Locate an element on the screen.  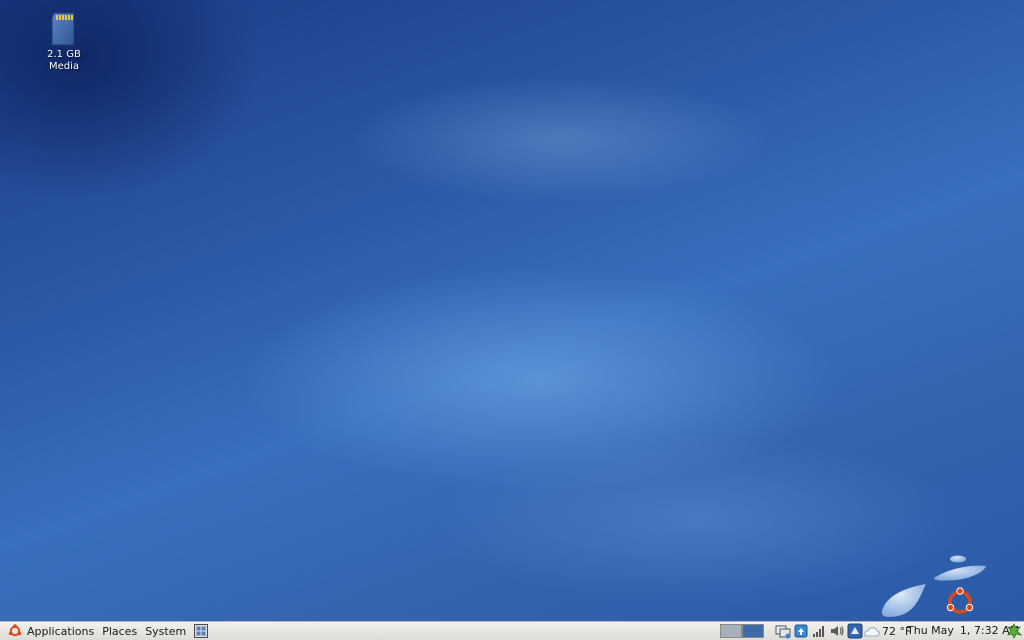
display-settings-icon is located at coordinates (855, 631).